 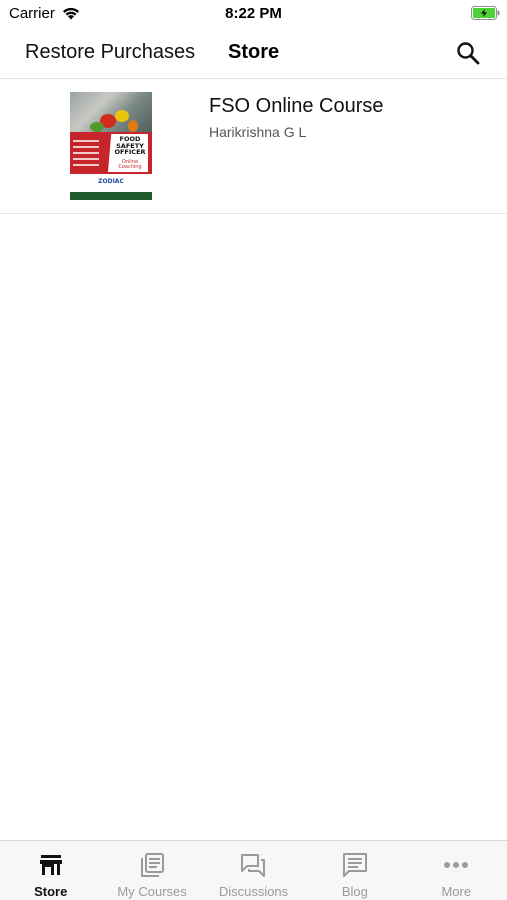 I want to click on tab-discussions: Discussions, so click(x=253, y=870).